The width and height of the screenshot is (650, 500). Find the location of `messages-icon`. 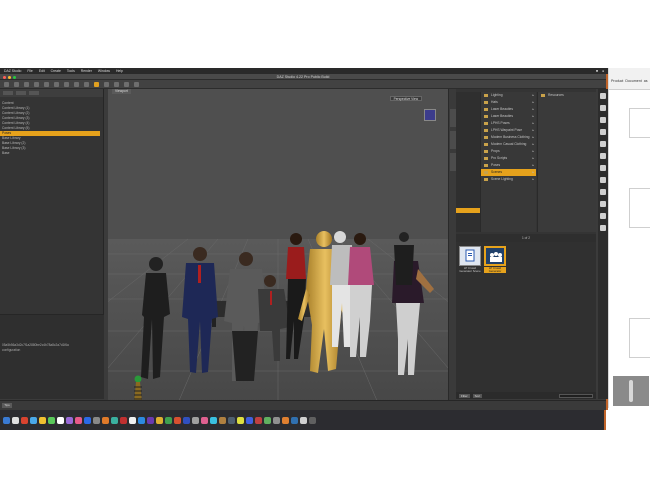

messages-icon is located at coordinates (51, 420).